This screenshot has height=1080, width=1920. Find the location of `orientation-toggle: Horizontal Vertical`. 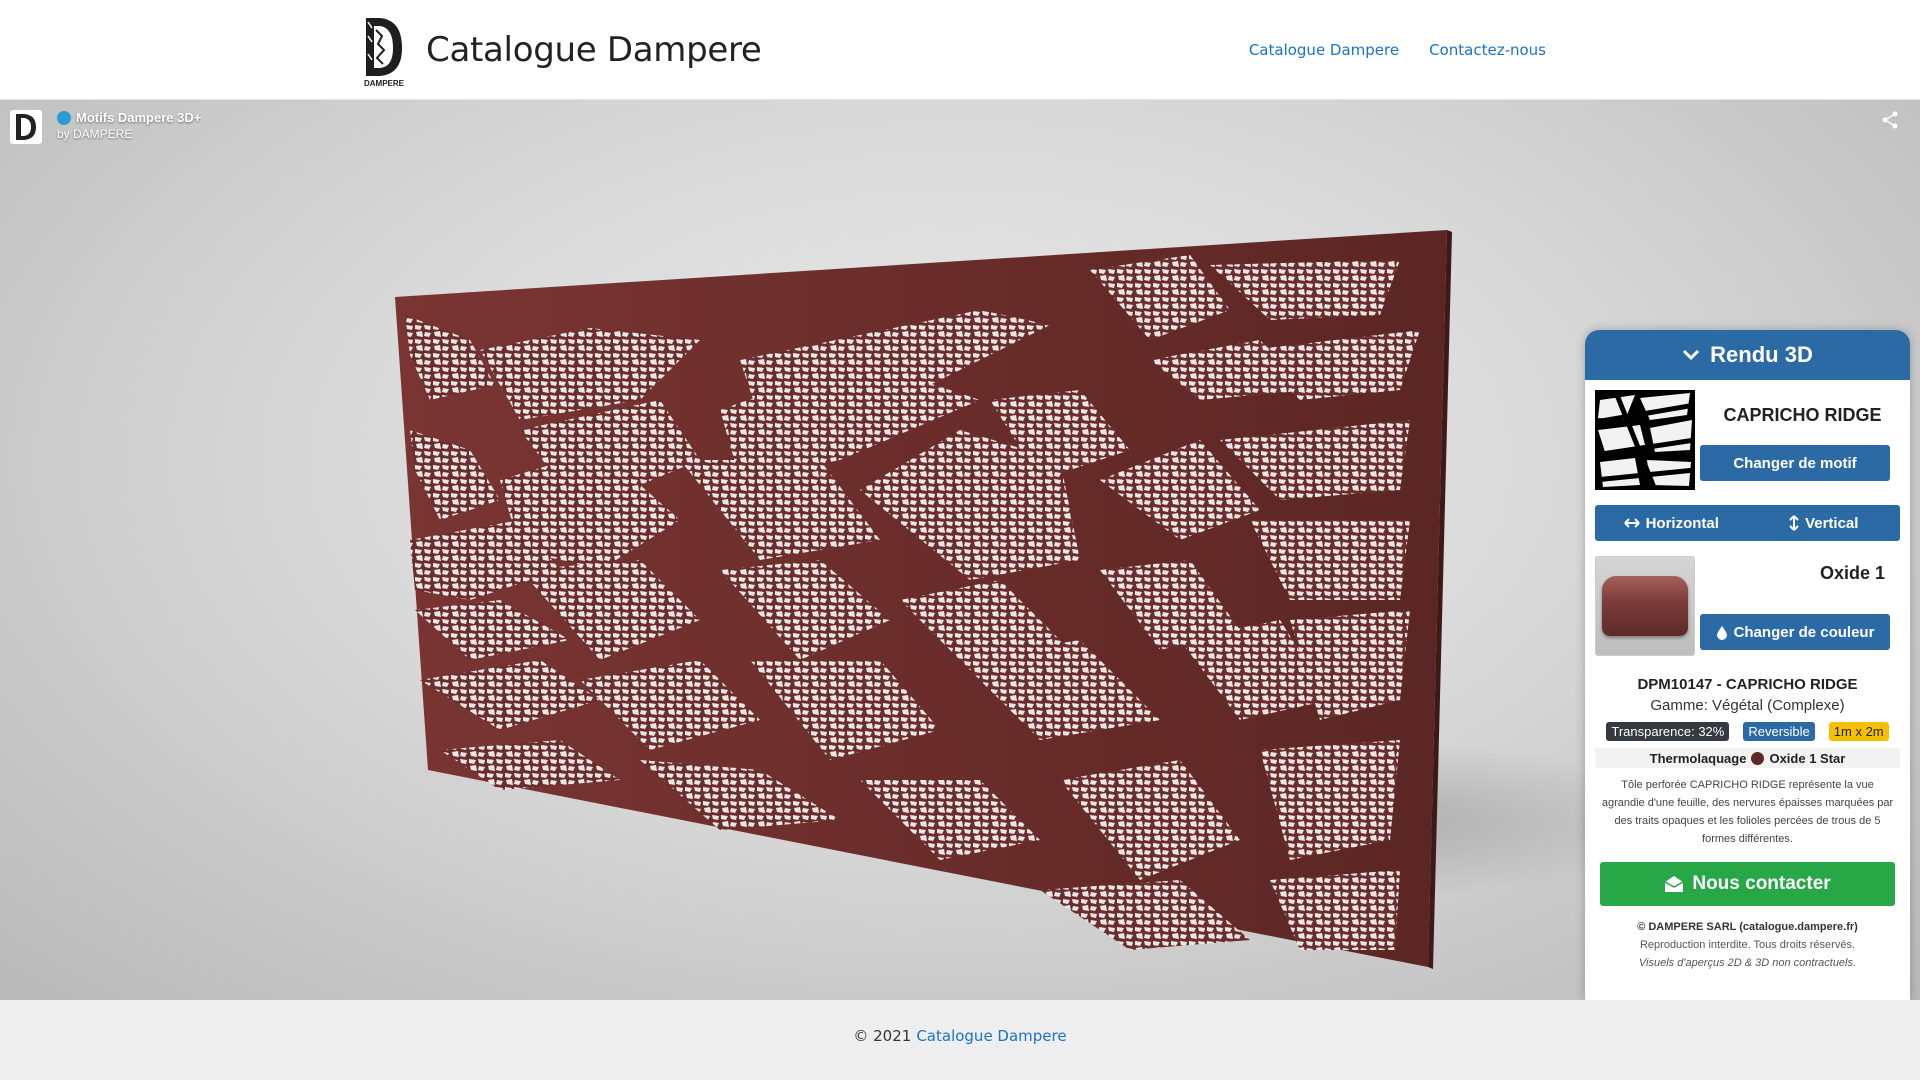

orientation-toggle: Horizontal Vertical is located at coordinates (1747, 523).